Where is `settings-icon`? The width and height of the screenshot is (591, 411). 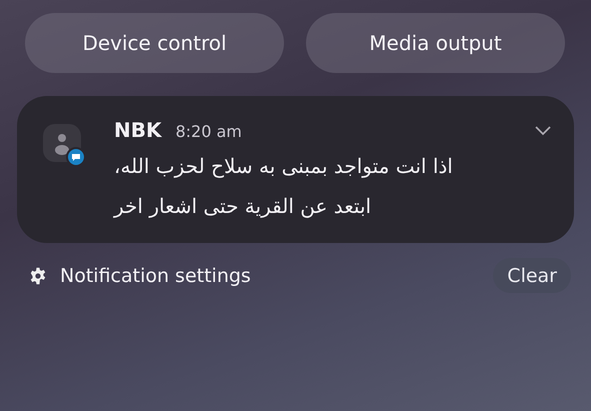 settings-icon is located at coordinates (38, 275).